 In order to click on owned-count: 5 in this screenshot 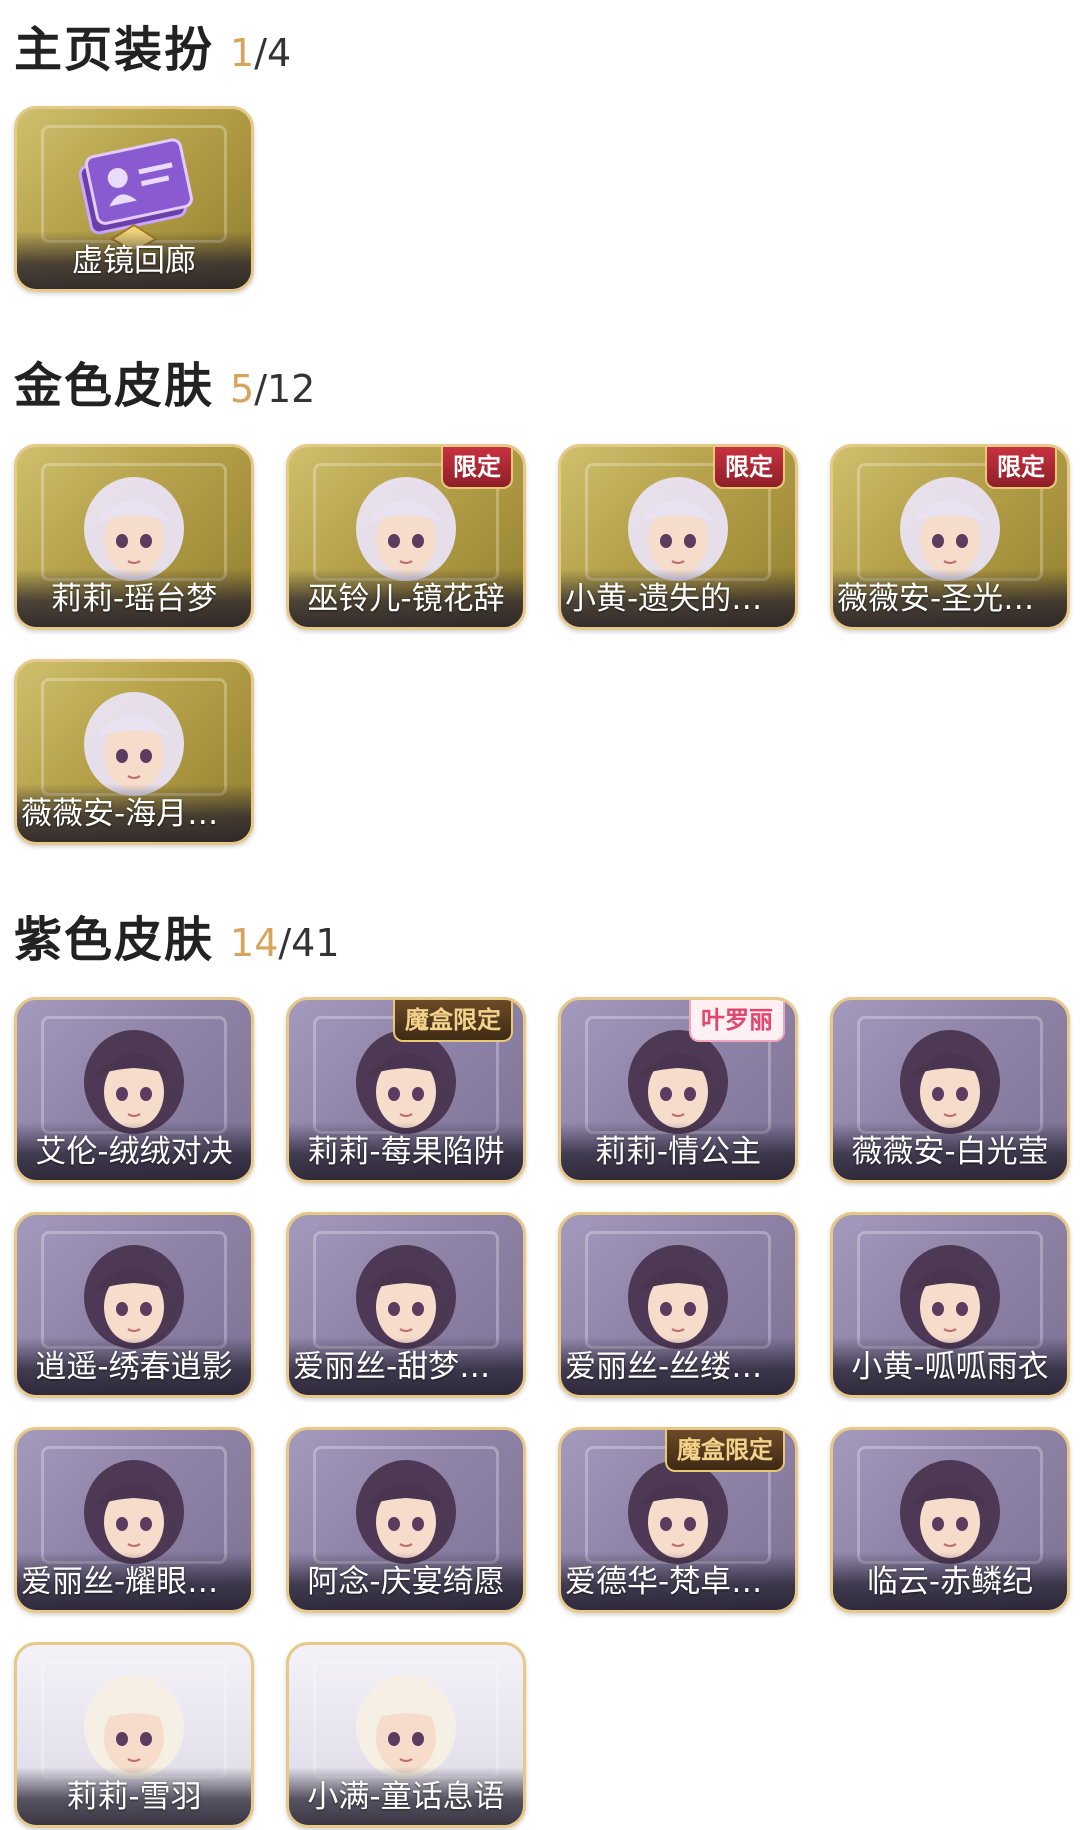, I will do `click(242, 389)`.